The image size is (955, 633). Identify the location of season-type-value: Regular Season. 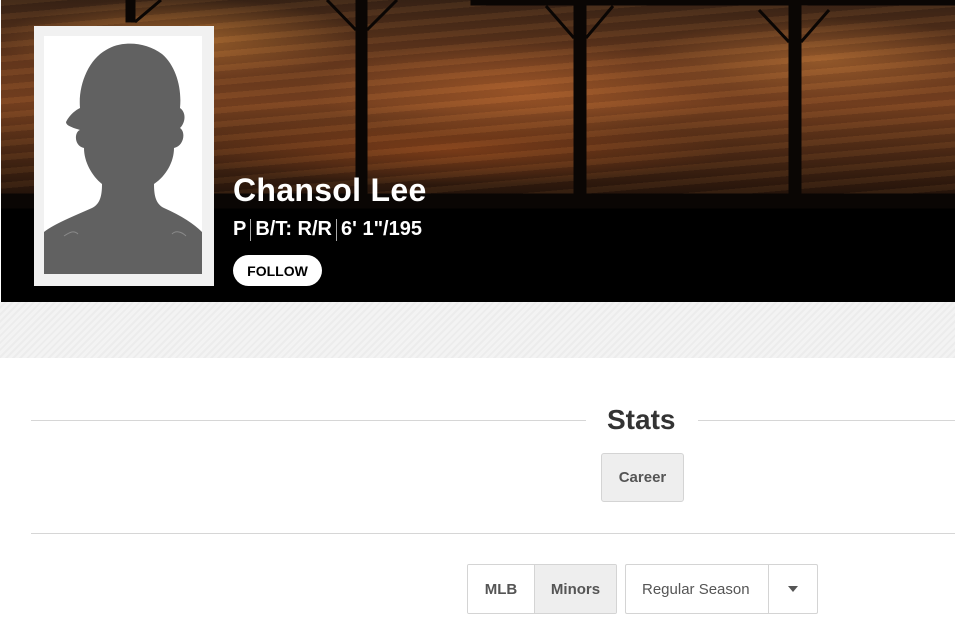
(697, 589).